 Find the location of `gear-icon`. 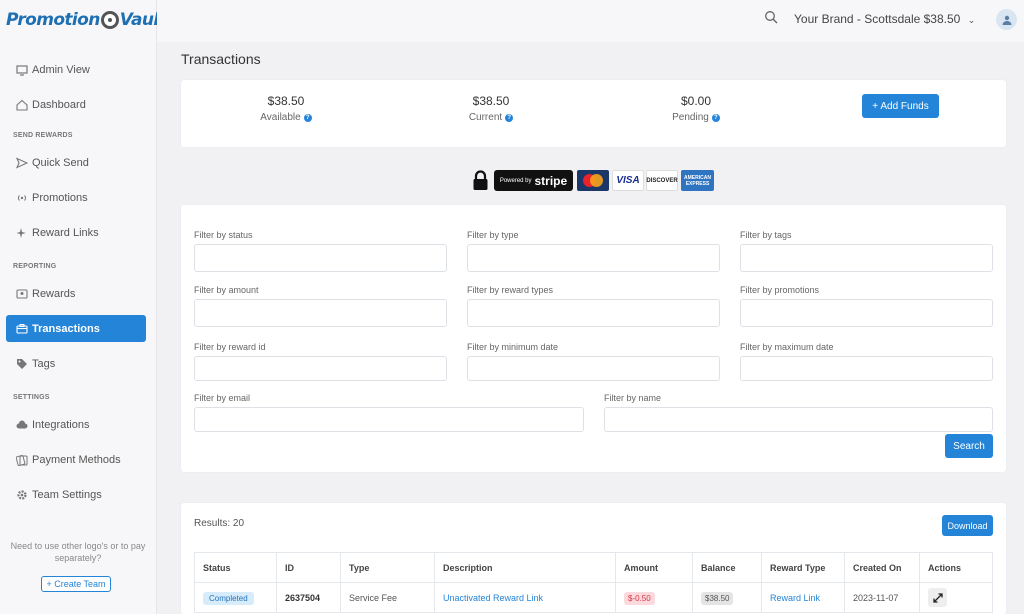

gear-icon is located at coordinates (22, 495).